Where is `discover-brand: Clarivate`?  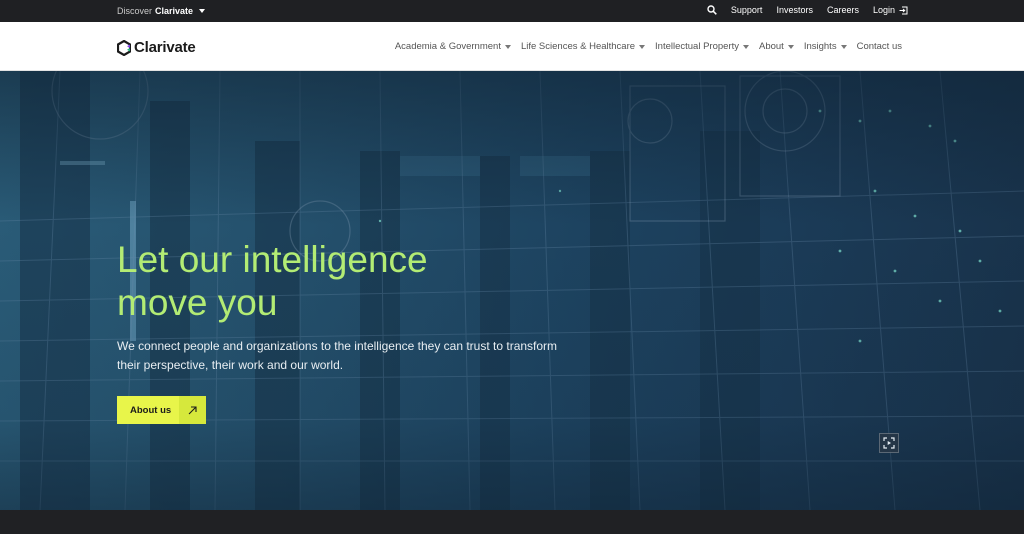 discover-brand: Clarivate is located at coordinates (174, 11).